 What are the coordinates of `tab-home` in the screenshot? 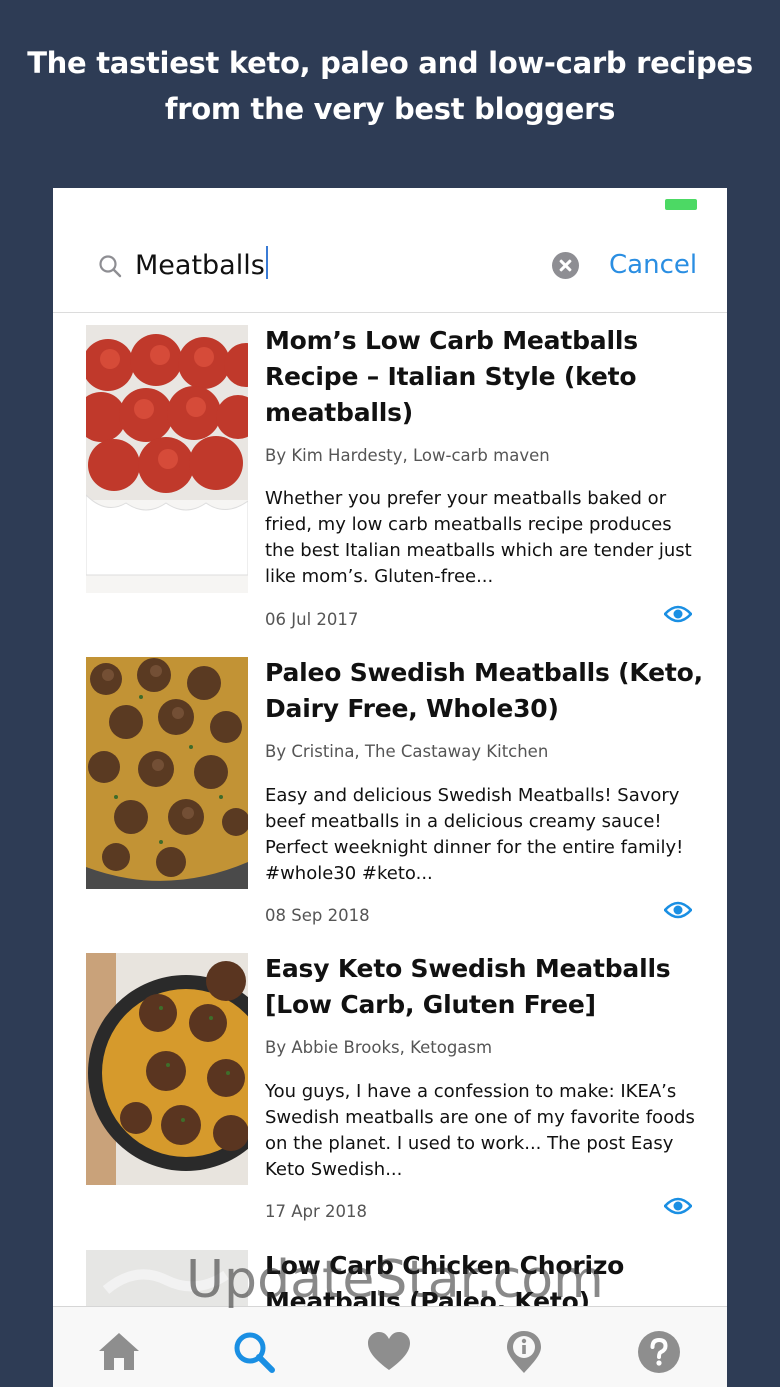 It's located at (119, 1352).